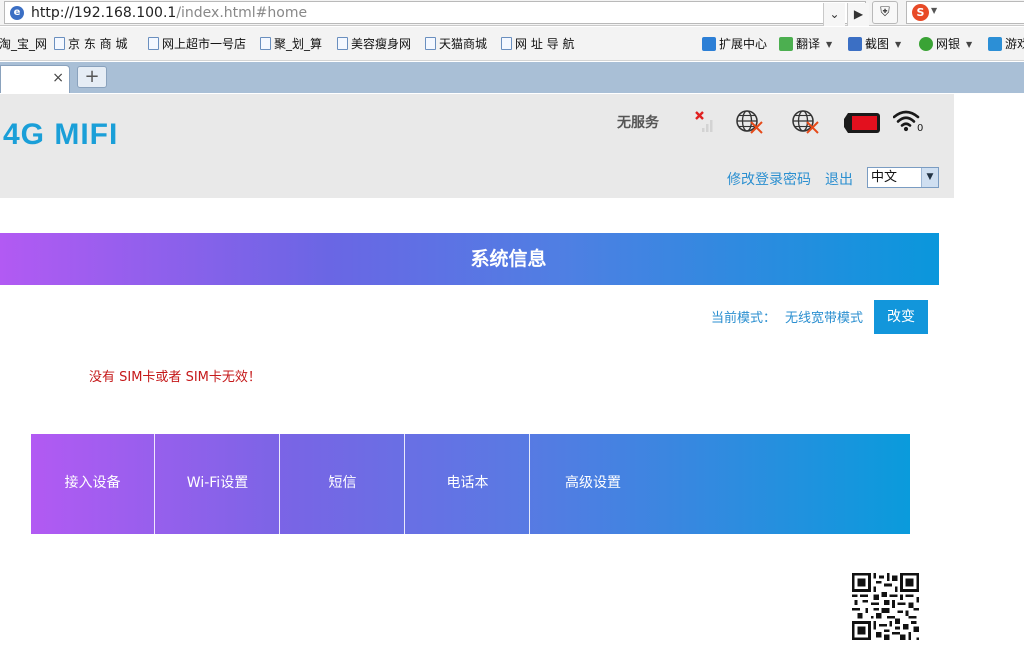 This screenshot has width=1024, height=651. What do you see at coordinates (374, 44) in the screenshot?
I see `bookmark-item: 美容瘦身网` at bounding box center [374, 44].